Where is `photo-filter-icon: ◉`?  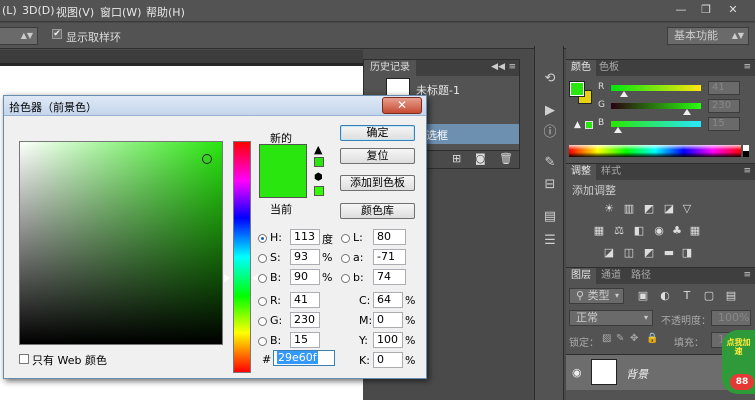 photo-filter-icon: ◉ is located at coordinates (659, 231).